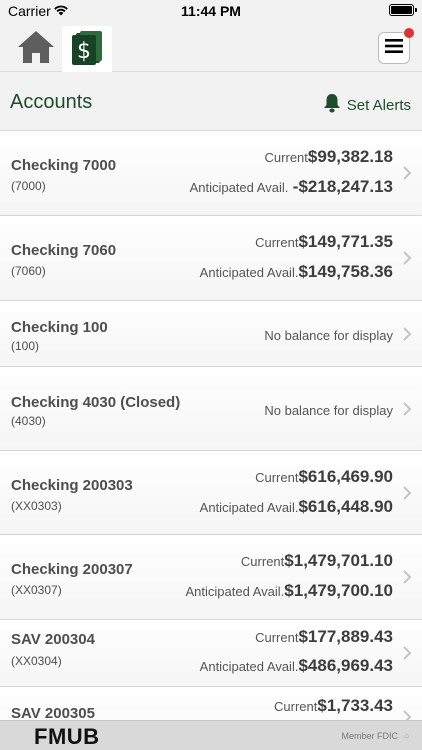 The width and height of the screenshot is (422, 750). I want to click on clock: 11:44 PM, so click(211, 11).